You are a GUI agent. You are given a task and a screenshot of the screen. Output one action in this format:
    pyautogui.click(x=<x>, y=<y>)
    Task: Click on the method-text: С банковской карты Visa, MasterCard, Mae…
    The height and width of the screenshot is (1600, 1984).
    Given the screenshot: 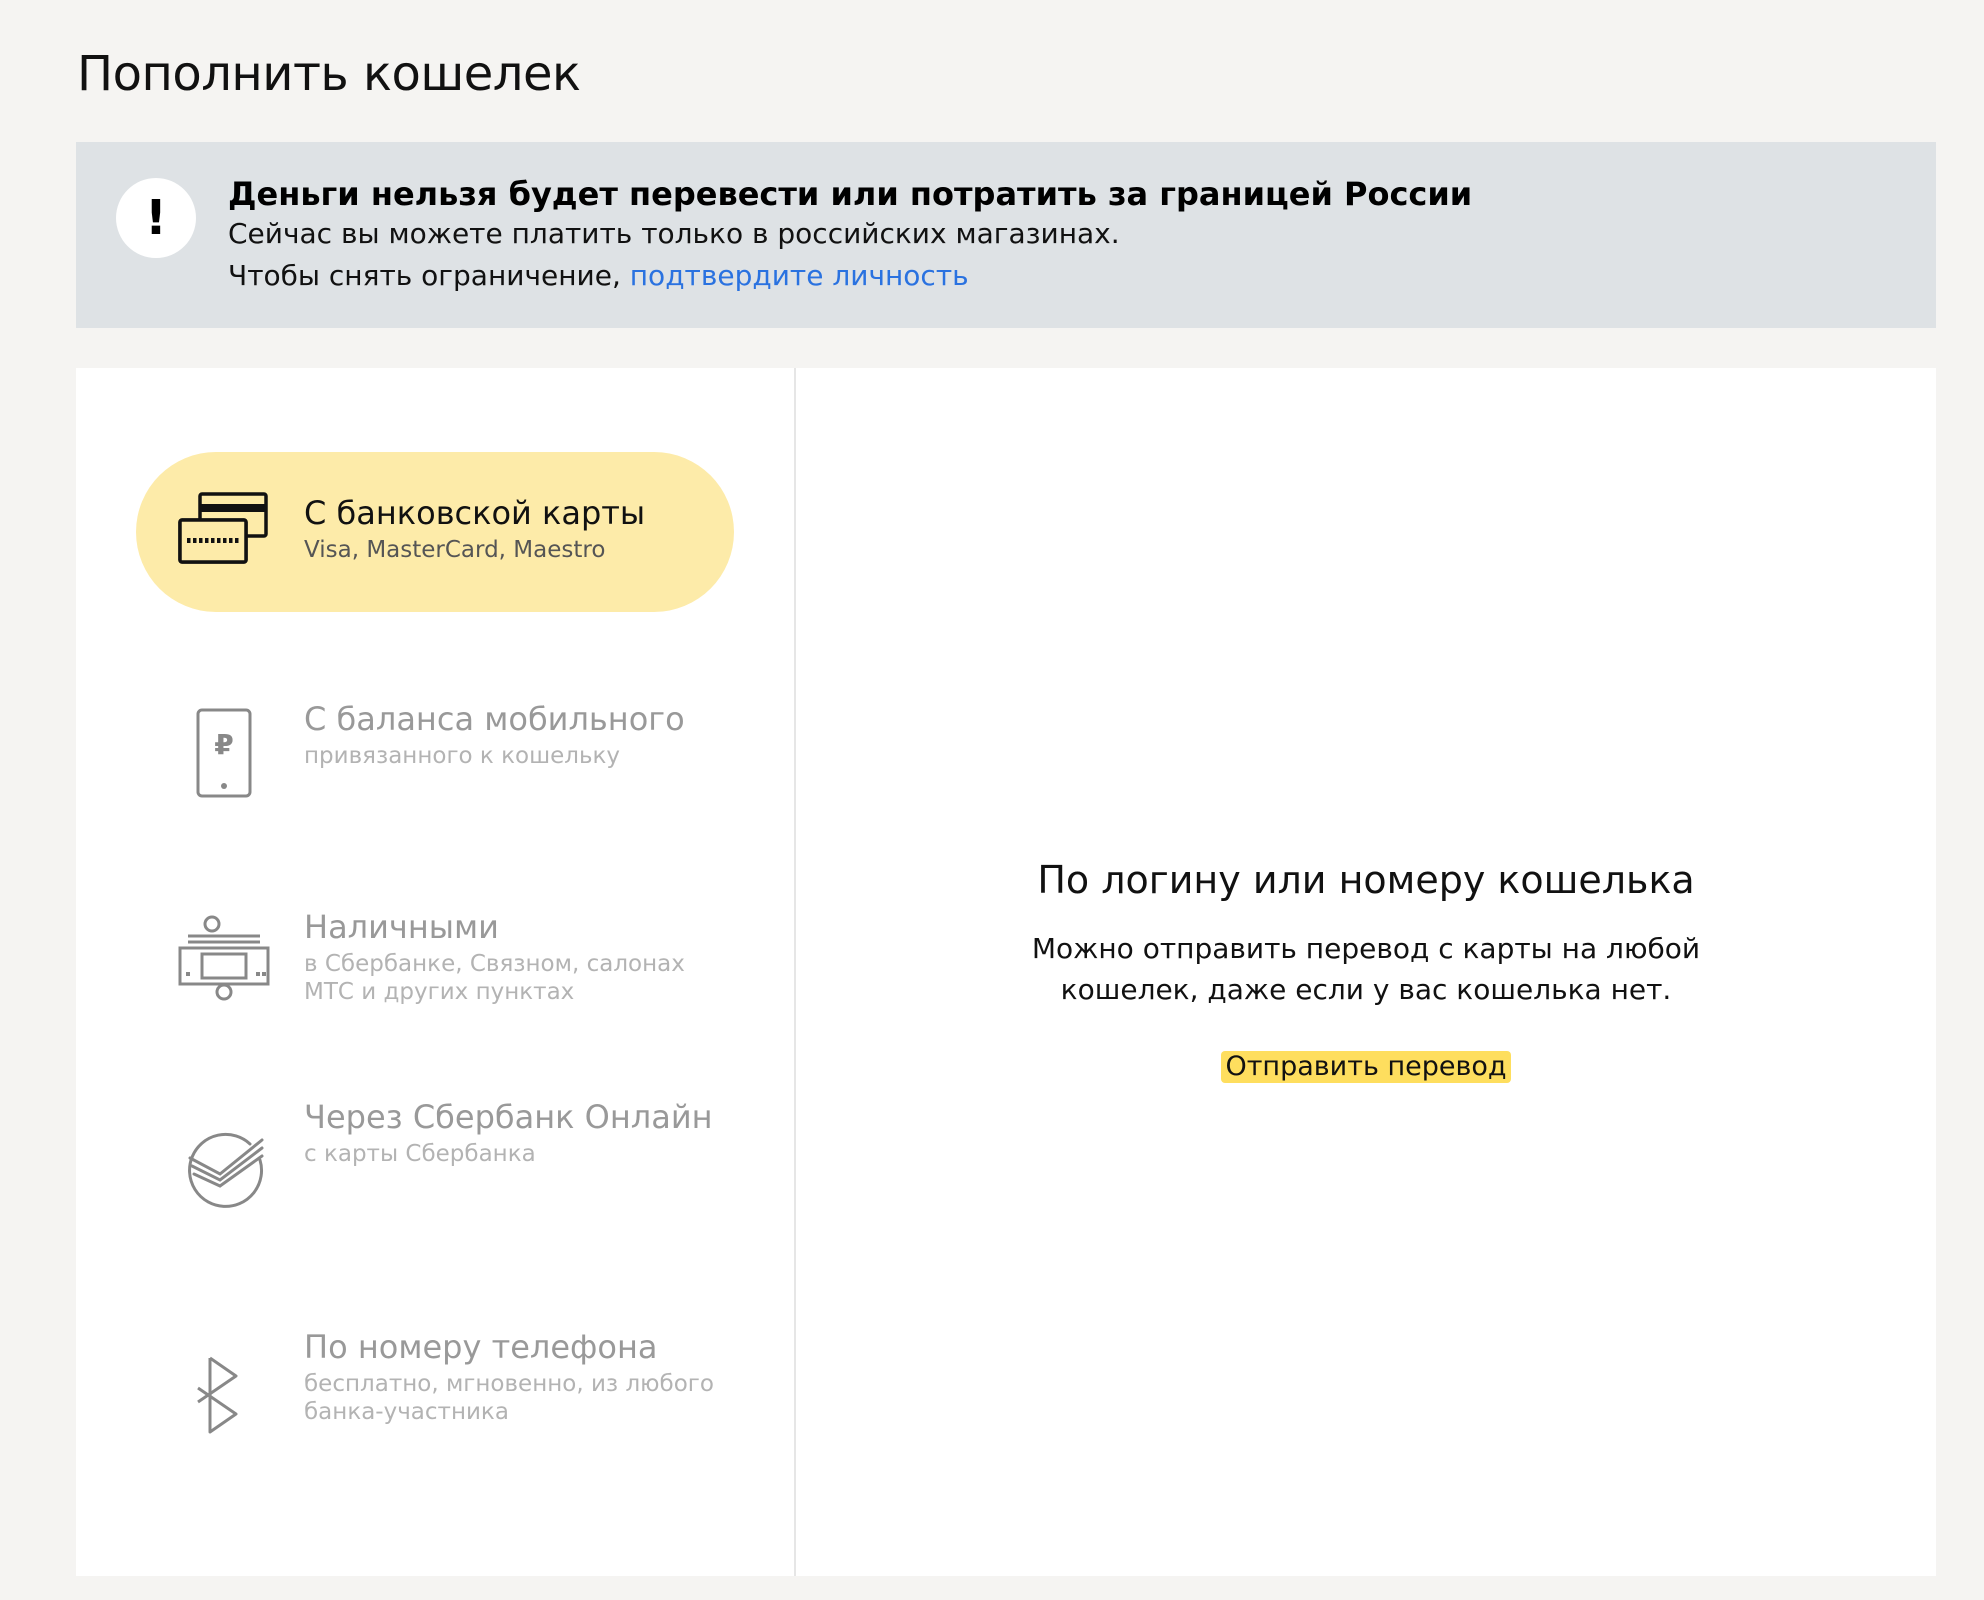 What is the action you would take?
    pyautogui.click(x=509, y=529)
    